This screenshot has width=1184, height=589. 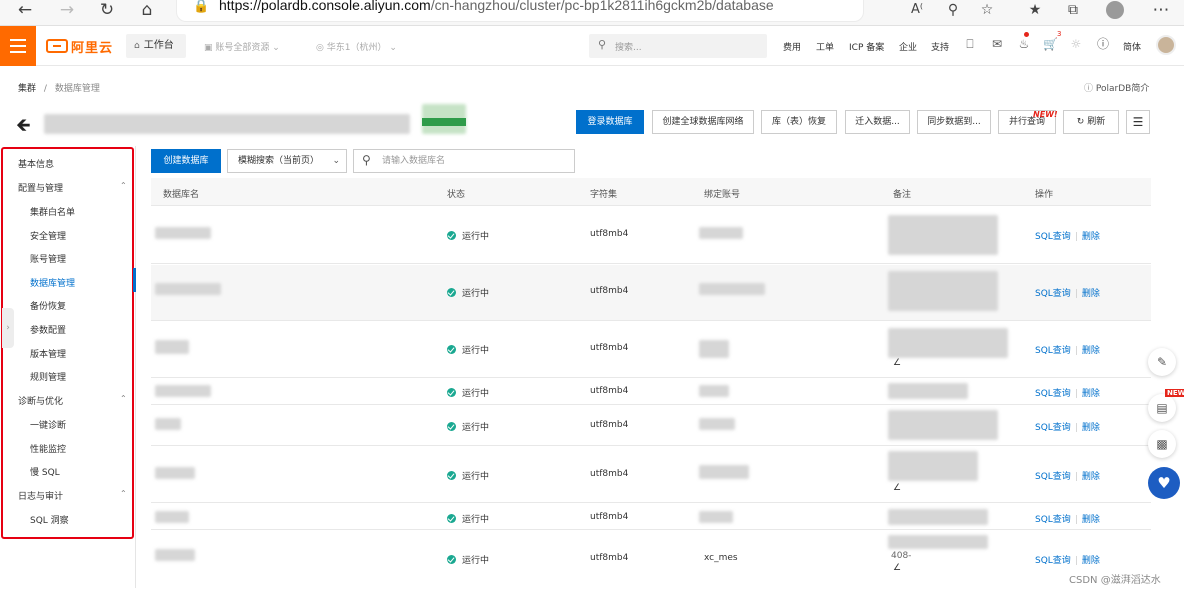 What do you see at coordinates (799, 122) in the screenshot?
I see `restore-table-button: 库（表）恢复` at bounding box center [799, 122].